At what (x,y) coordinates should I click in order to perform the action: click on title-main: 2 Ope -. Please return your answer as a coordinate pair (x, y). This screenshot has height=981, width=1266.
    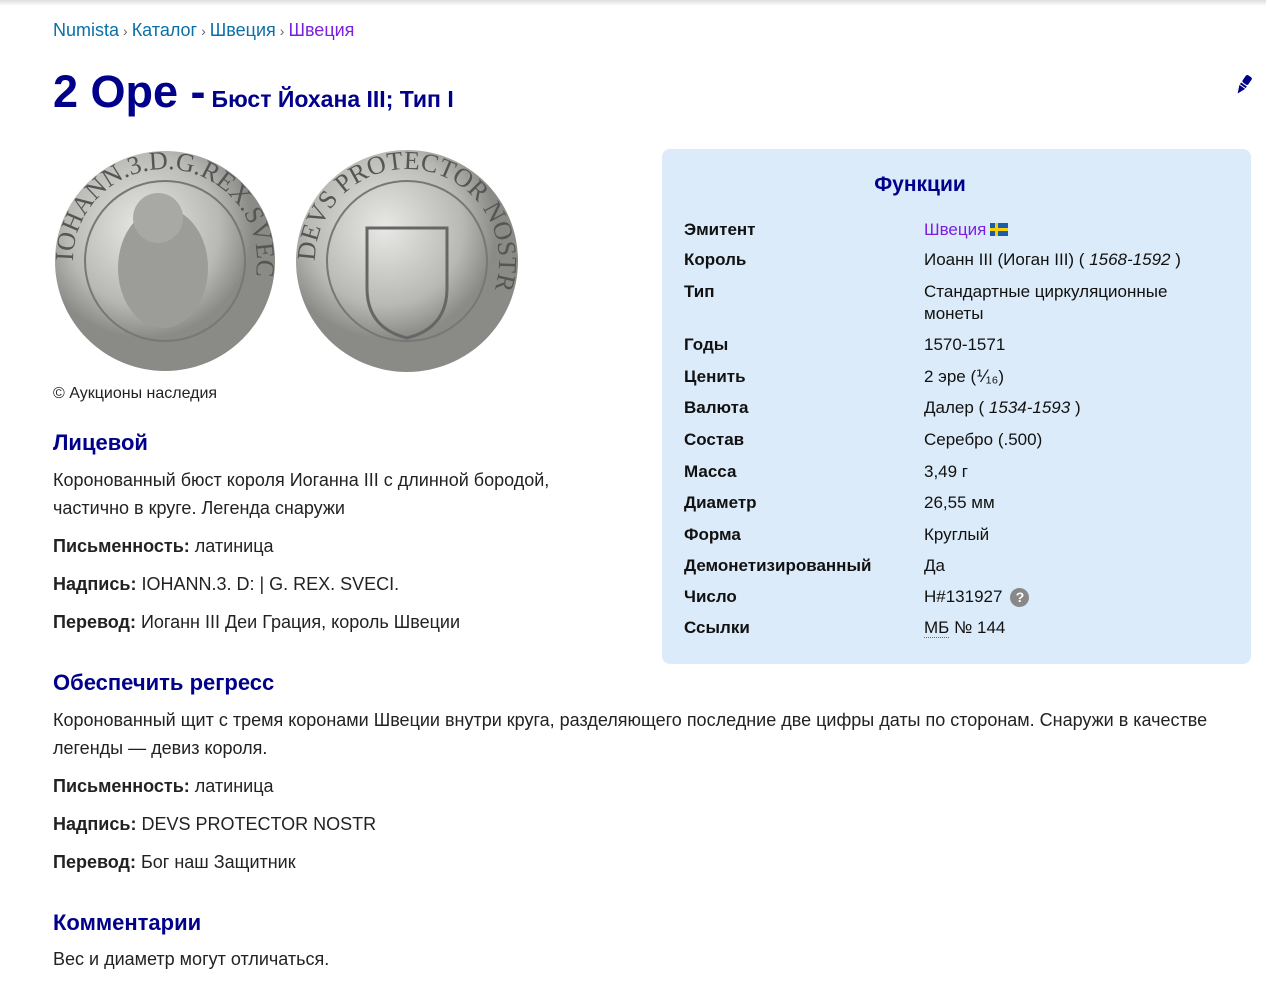
    Looking at the image, I should click on (129, 91).